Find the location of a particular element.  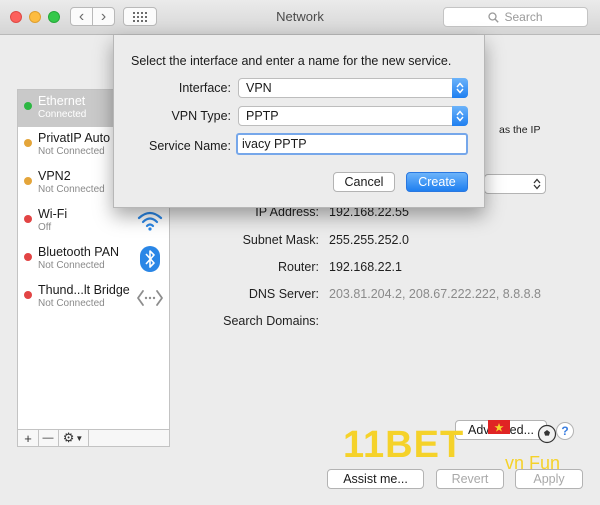

interface-value: VPN is located at coordinates (259, 88).